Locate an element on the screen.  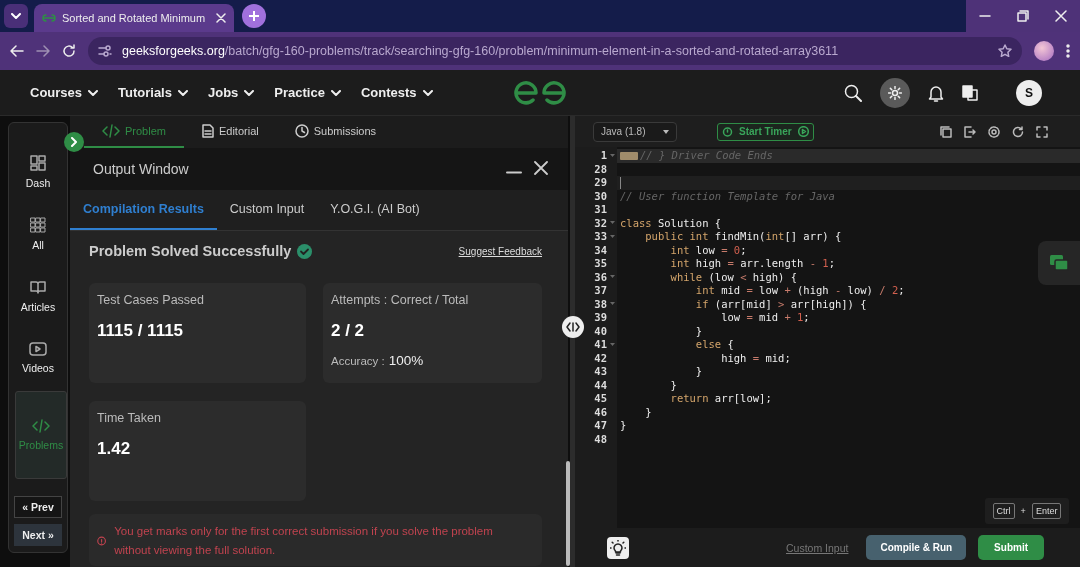
line-number: 42 is located at coordinates (600, 358).